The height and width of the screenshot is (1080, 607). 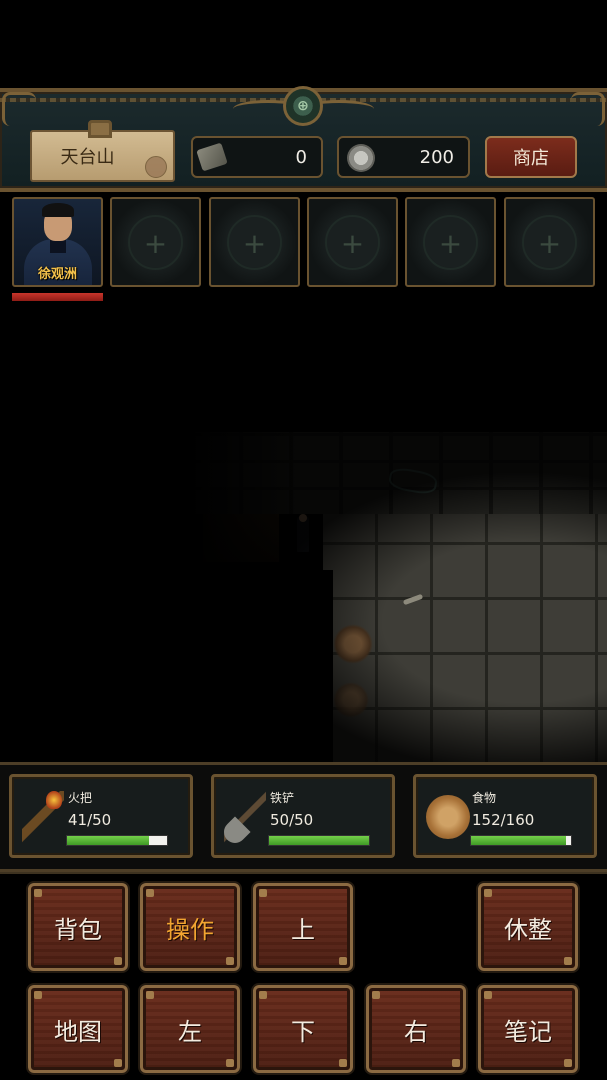 What do you see at coordinates (58, 210) in the screenshot?
I see `hero-portrait-hair` at bounding box center [58, 210].